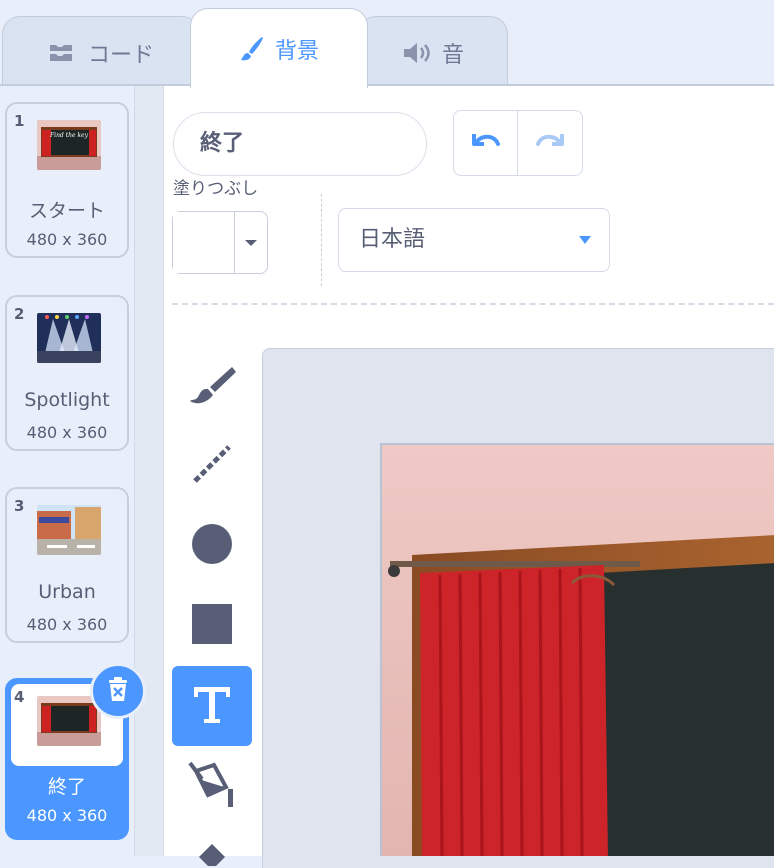 Image resolution: width=774 pixels, height=868 pixels. I want to click on undo-icon, so click(486, 143).